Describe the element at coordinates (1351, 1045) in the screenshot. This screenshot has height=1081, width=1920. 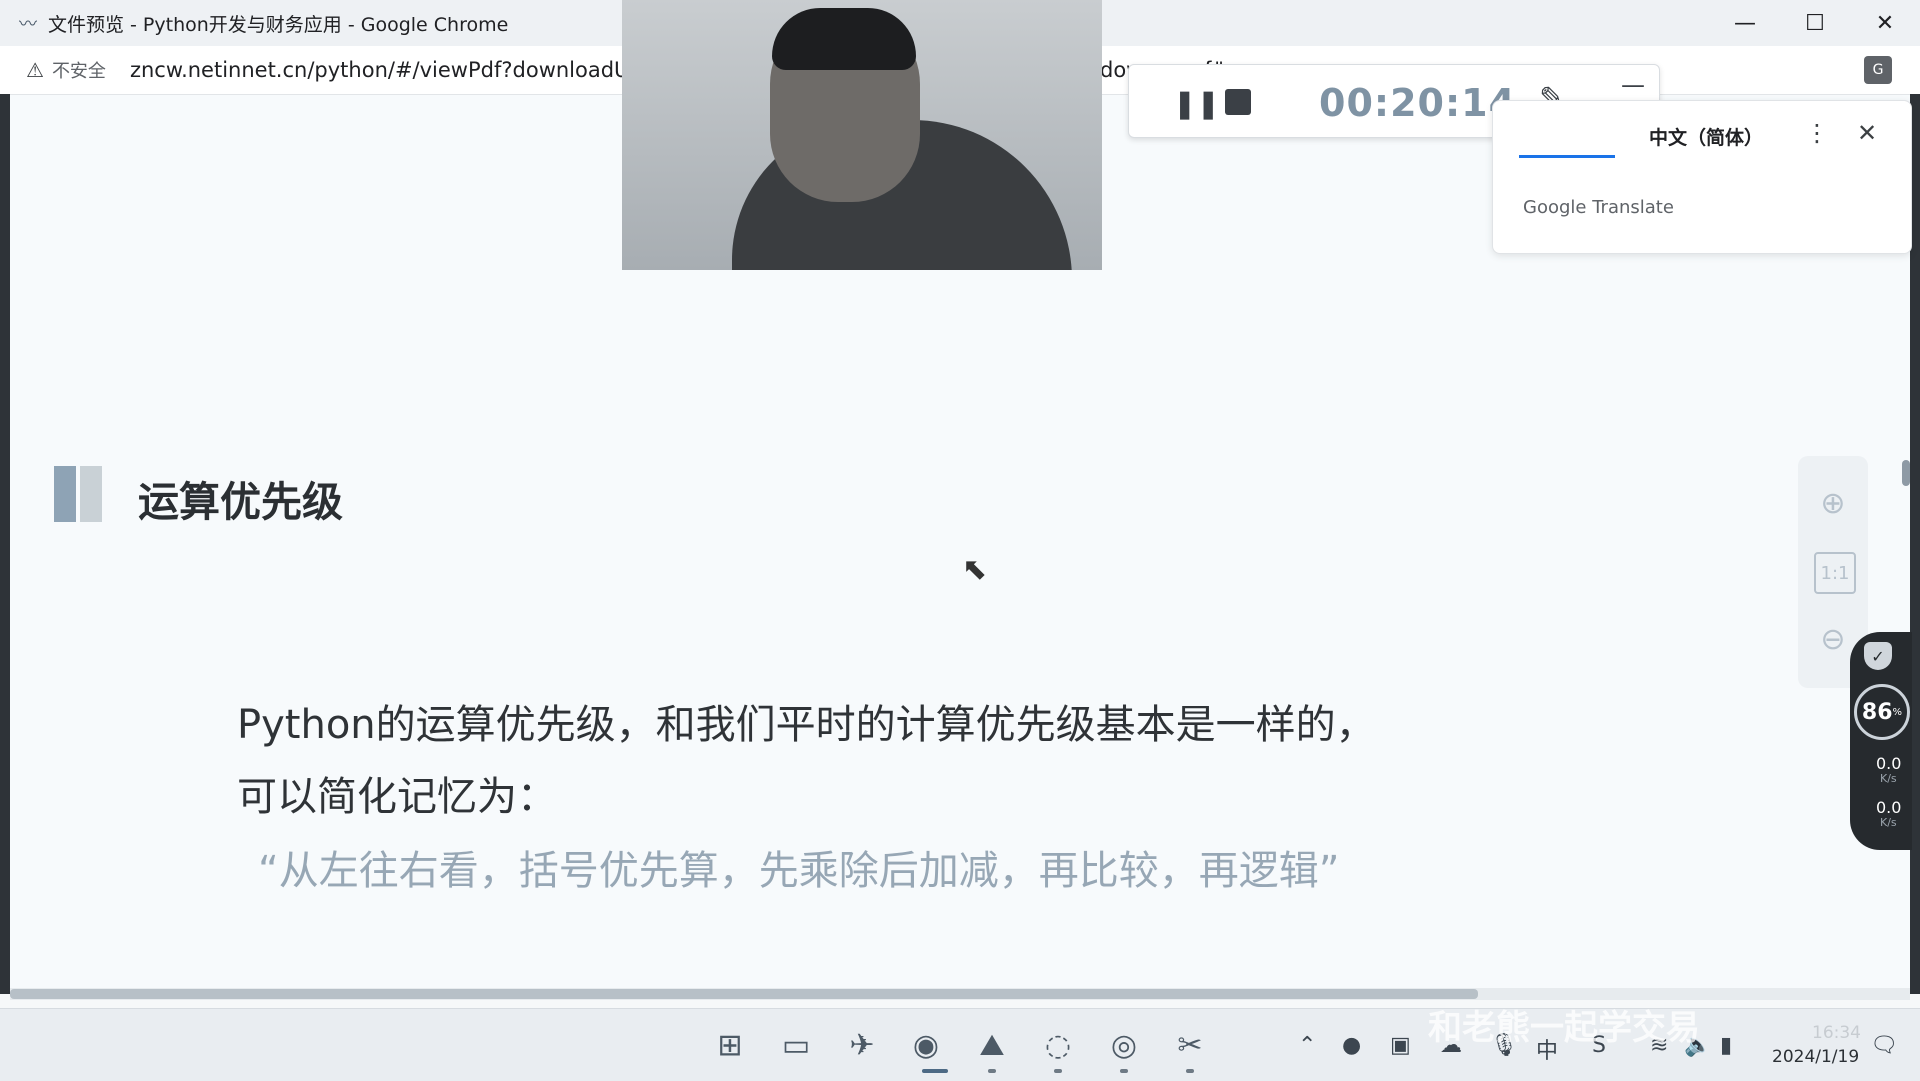
I see `tray-app-icon: ●` at that location.